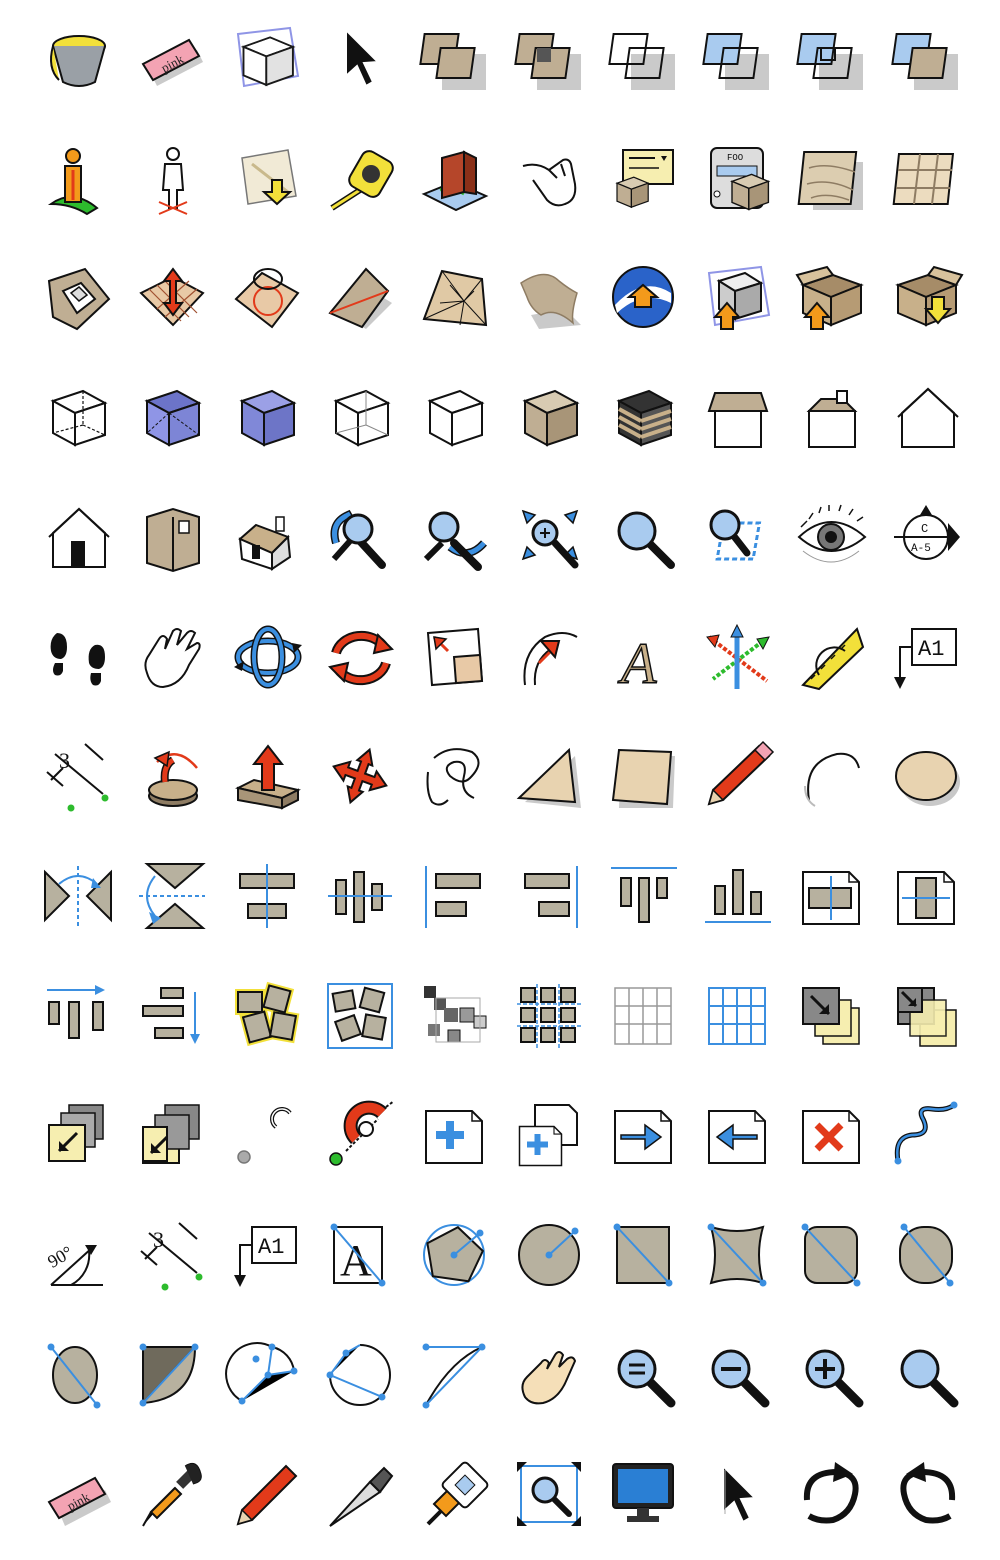 This screenshot has height=1560, width=1000. What do you see at coordinates (832, 1495) in the screenshot?
I see `redo-icon` at bounding box center [832, 1495].